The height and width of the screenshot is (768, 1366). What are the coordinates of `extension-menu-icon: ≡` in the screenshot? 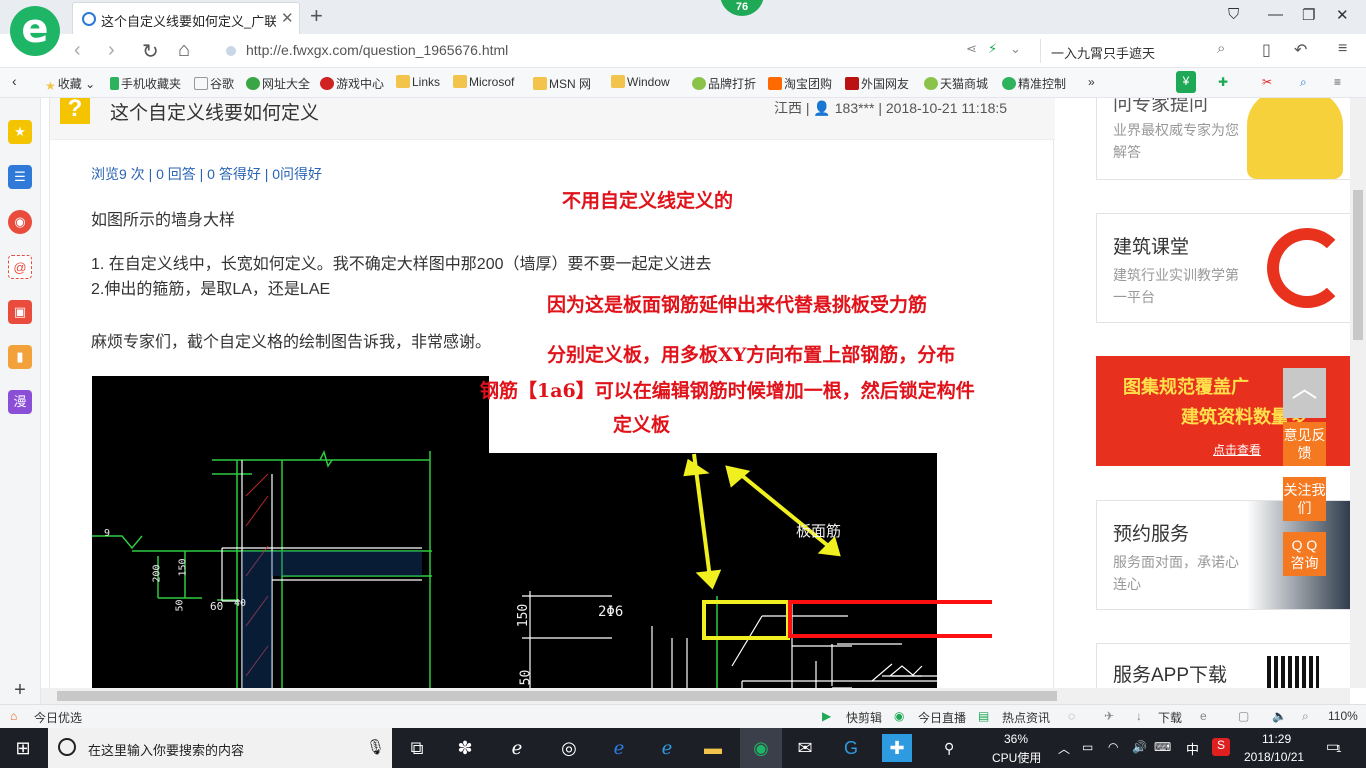 It's located at (1337, 82).